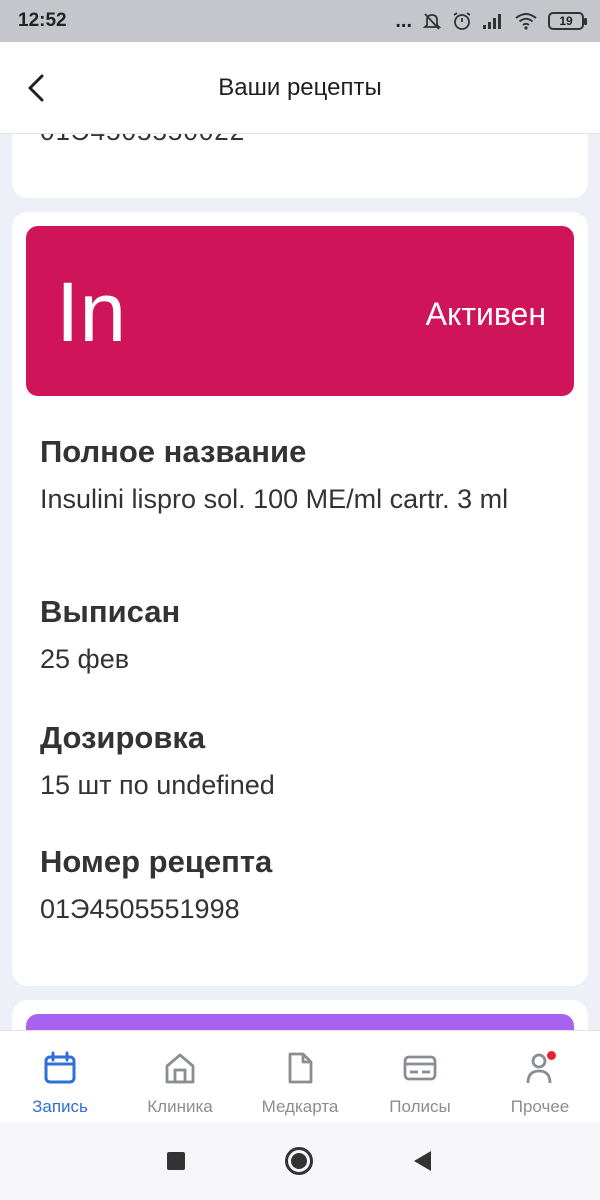 The image size is (600, 1200). I want to click on nav-item-policies: Полисы, so click(420, 1076).